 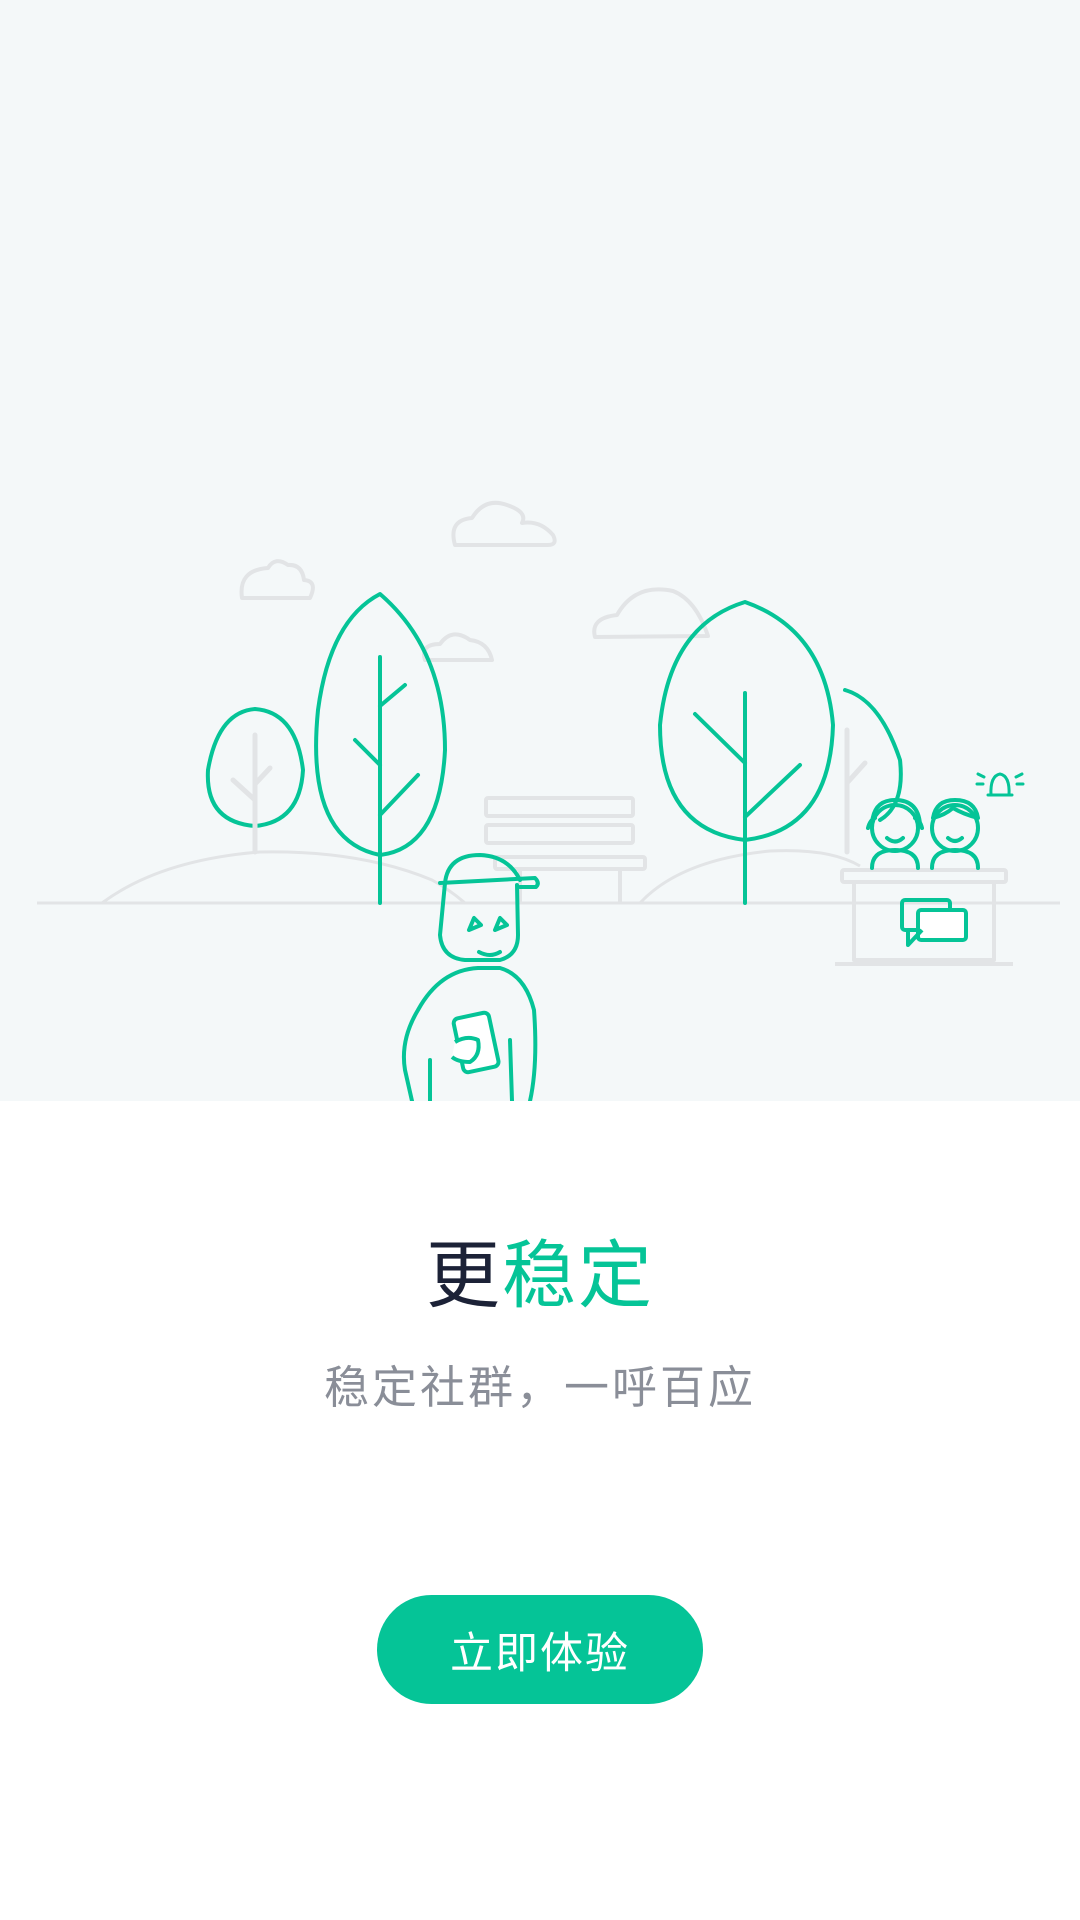 I want to click on title-prefix: 更, so click(x=464, y=1276).